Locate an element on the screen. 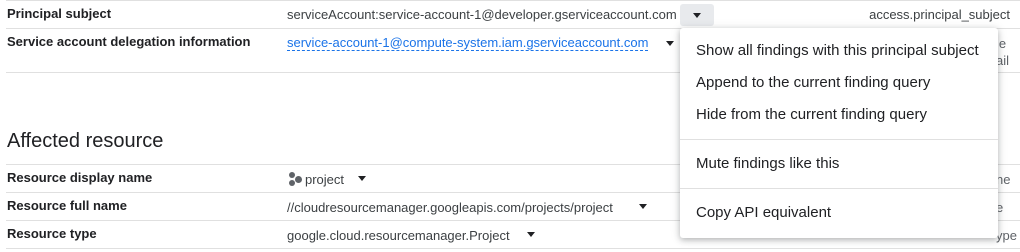 This screenshot has width=1020, height=252. principal-subject-field-key: access.principal_subject is located at coordinates (939, 14).